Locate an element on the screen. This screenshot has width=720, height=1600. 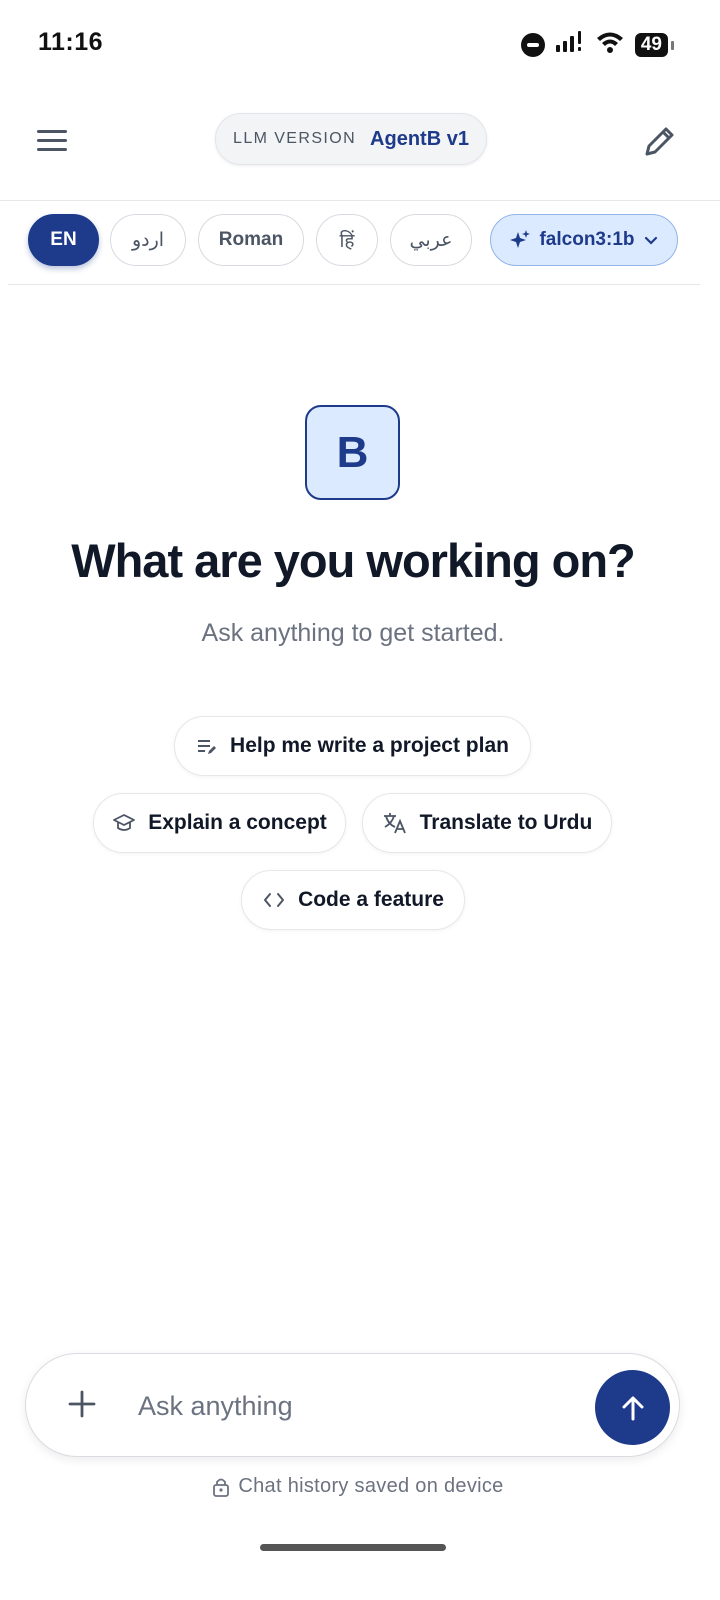
arrow-up-icon is located at coordinates (632, 1408).